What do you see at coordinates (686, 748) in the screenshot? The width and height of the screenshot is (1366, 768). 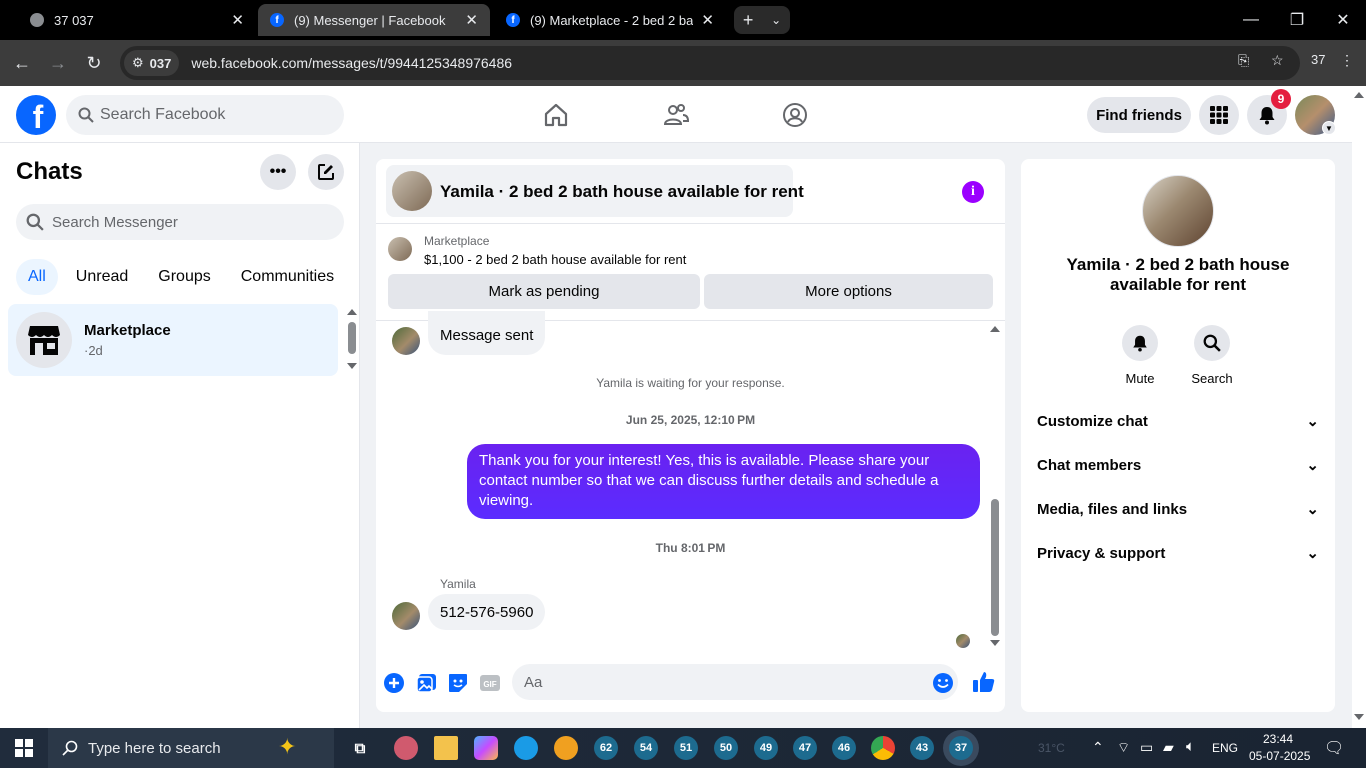 I see `taskbar-app-51: 51` at bounding box center [686, 748].